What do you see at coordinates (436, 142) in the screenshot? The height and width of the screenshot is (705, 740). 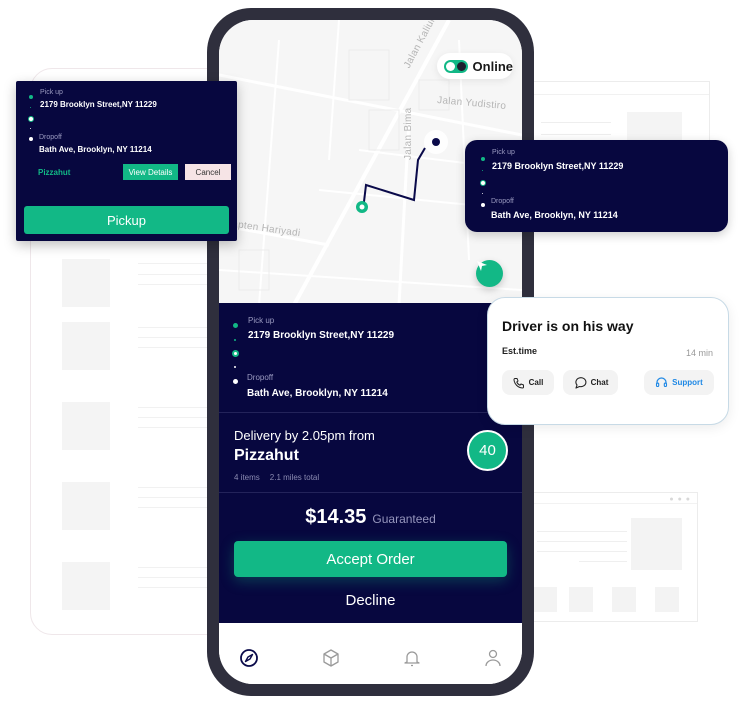 I see `destination-marker` at bounding box center [436, 142].